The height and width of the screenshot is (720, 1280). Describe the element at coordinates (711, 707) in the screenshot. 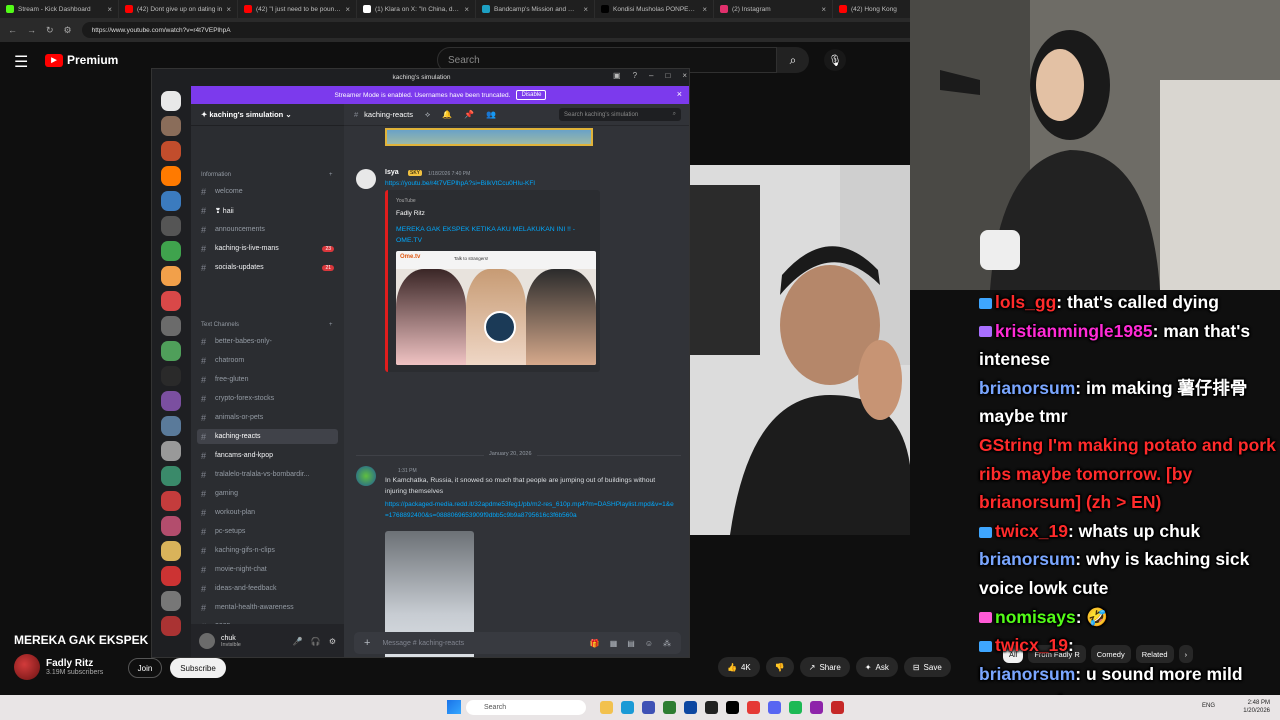

I see `obs-icon` at that location.